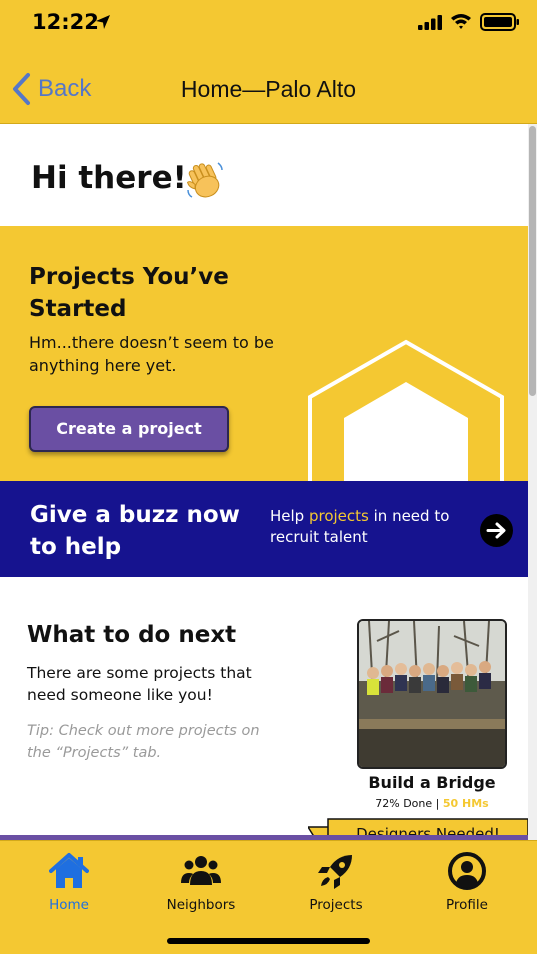 The height and width of the screenshot is (954, 537). I want to click on project-photo, so click(432, 694).